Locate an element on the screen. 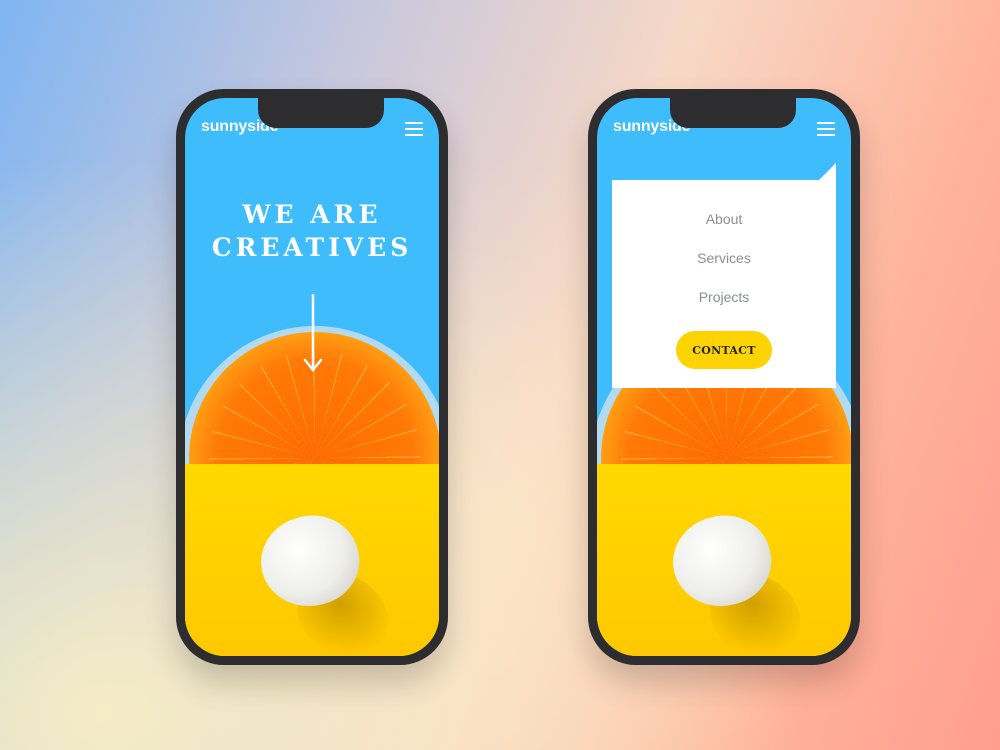 This screenshot has width=1000, height=750. menu-item-projects: Projects is located at coordinates (724, 297).